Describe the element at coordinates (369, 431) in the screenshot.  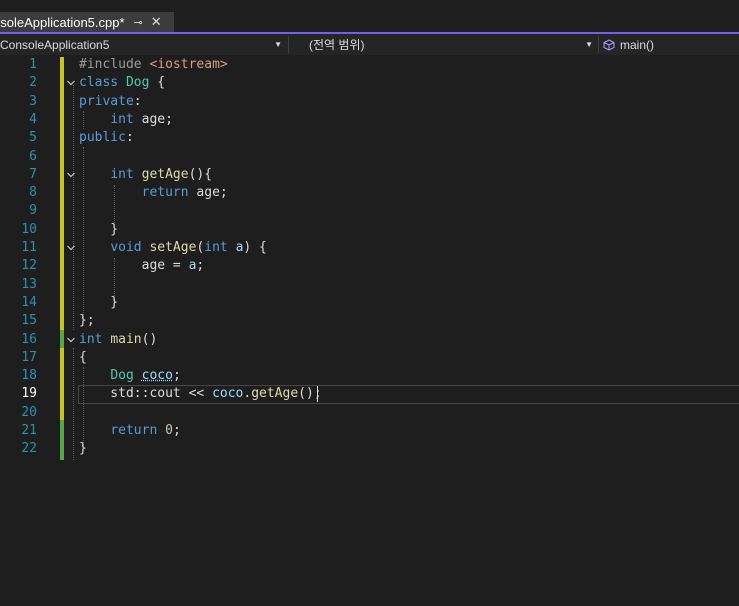
I see `code-line: 21 return 0;` at that location.